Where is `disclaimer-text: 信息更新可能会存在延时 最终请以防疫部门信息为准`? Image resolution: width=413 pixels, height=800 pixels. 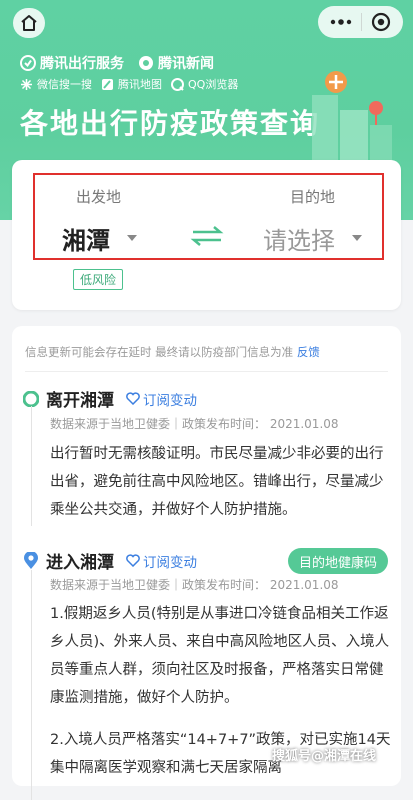 disclaimer-text: 信息更新可能会存在延时 最终请以防疫部门信息为准 is located at coordinates (159, 352).